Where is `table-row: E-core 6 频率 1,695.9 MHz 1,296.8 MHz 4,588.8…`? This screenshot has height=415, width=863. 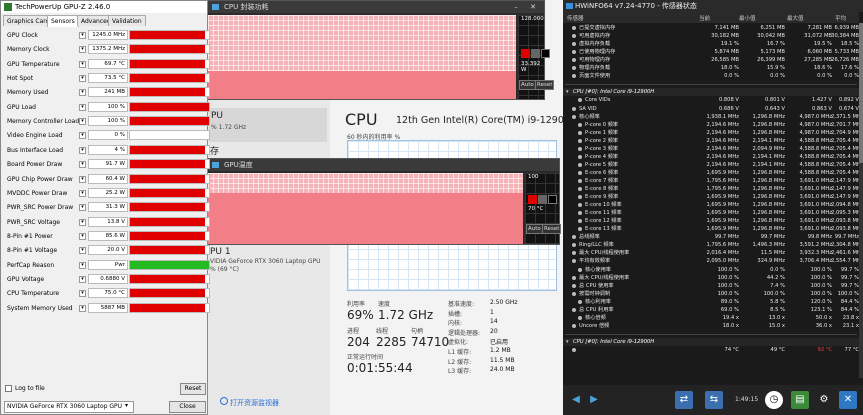 table-row: E-core 6 频率 1,695.9 MHz 1,296.8 MHz 4,588.8… is located at coordinates (713, 173).